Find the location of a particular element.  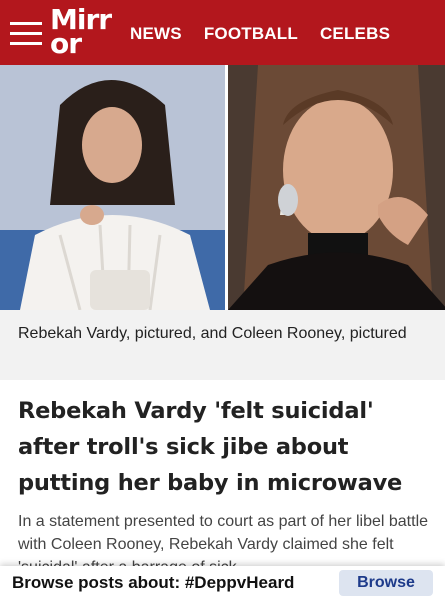

browse-posts-banner: Browse posts about: #DeppvHeard Browse is located at coordinates (222, 583).